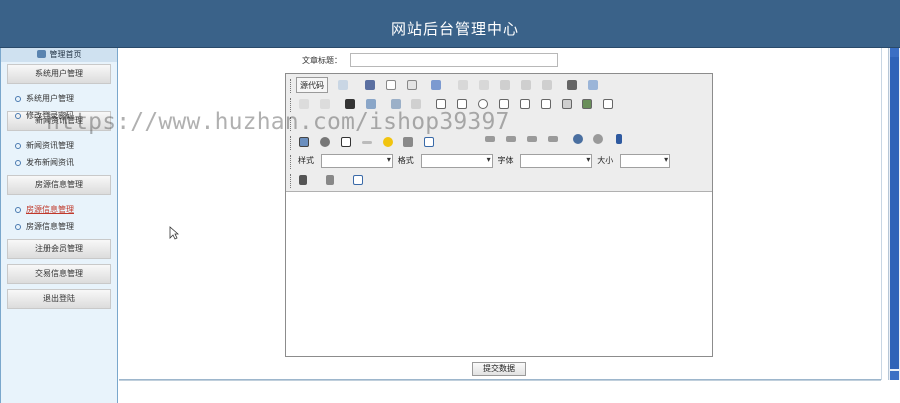 The height and width of the screenshot is (403, 900). What do you see at coordinates (370, 85) in the screenshot?
I see `save-icon` at bounding box center [370, 85].